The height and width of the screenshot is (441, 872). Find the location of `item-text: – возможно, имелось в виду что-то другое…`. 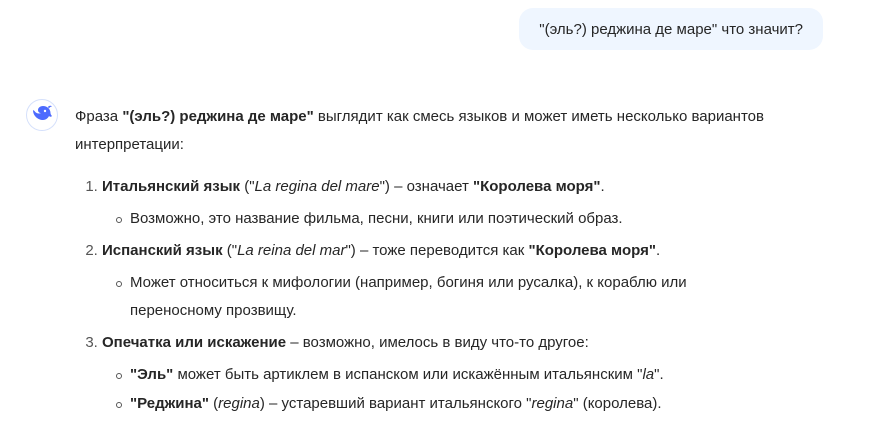

item-text: – возможно, имелось в виду что-то другое… is located at coordinates (437, 342).